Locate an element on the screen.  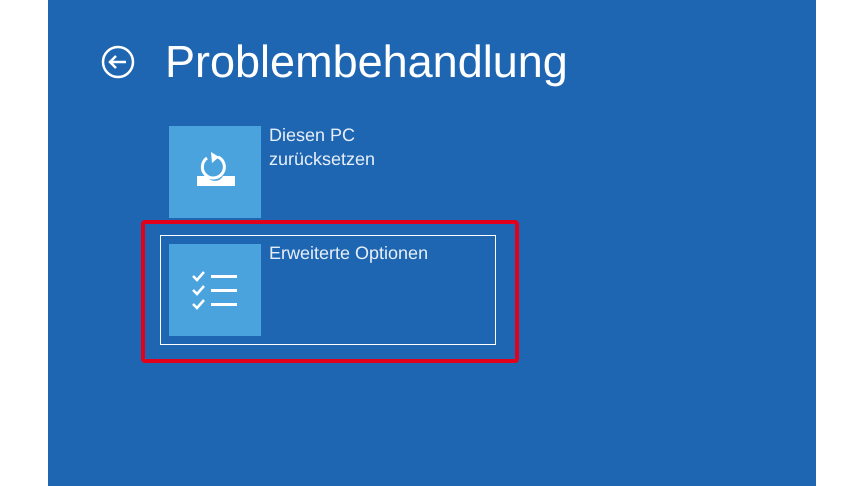
option-tile: Erweiterte Optionen is located at coordinates (328, 290).